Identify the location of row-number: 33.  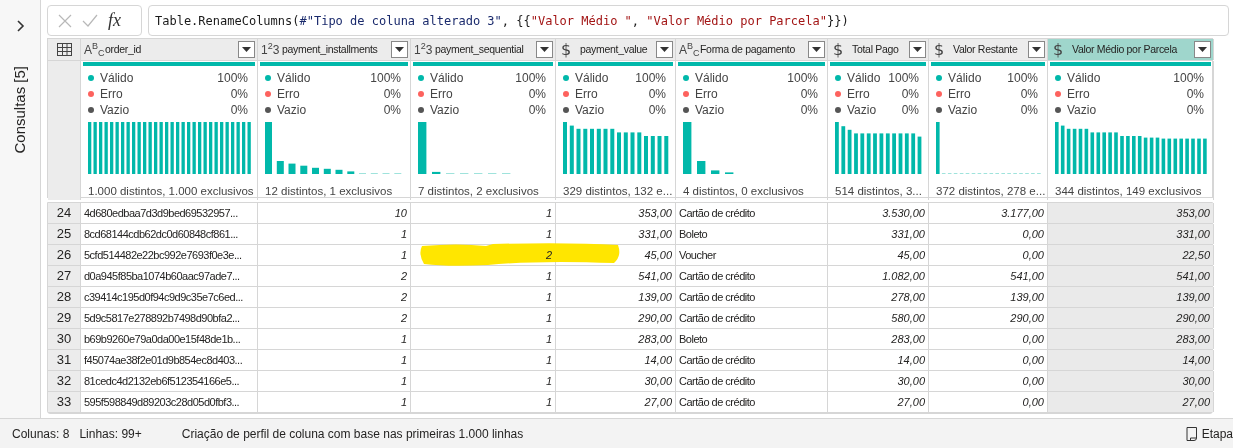
(64, 402).